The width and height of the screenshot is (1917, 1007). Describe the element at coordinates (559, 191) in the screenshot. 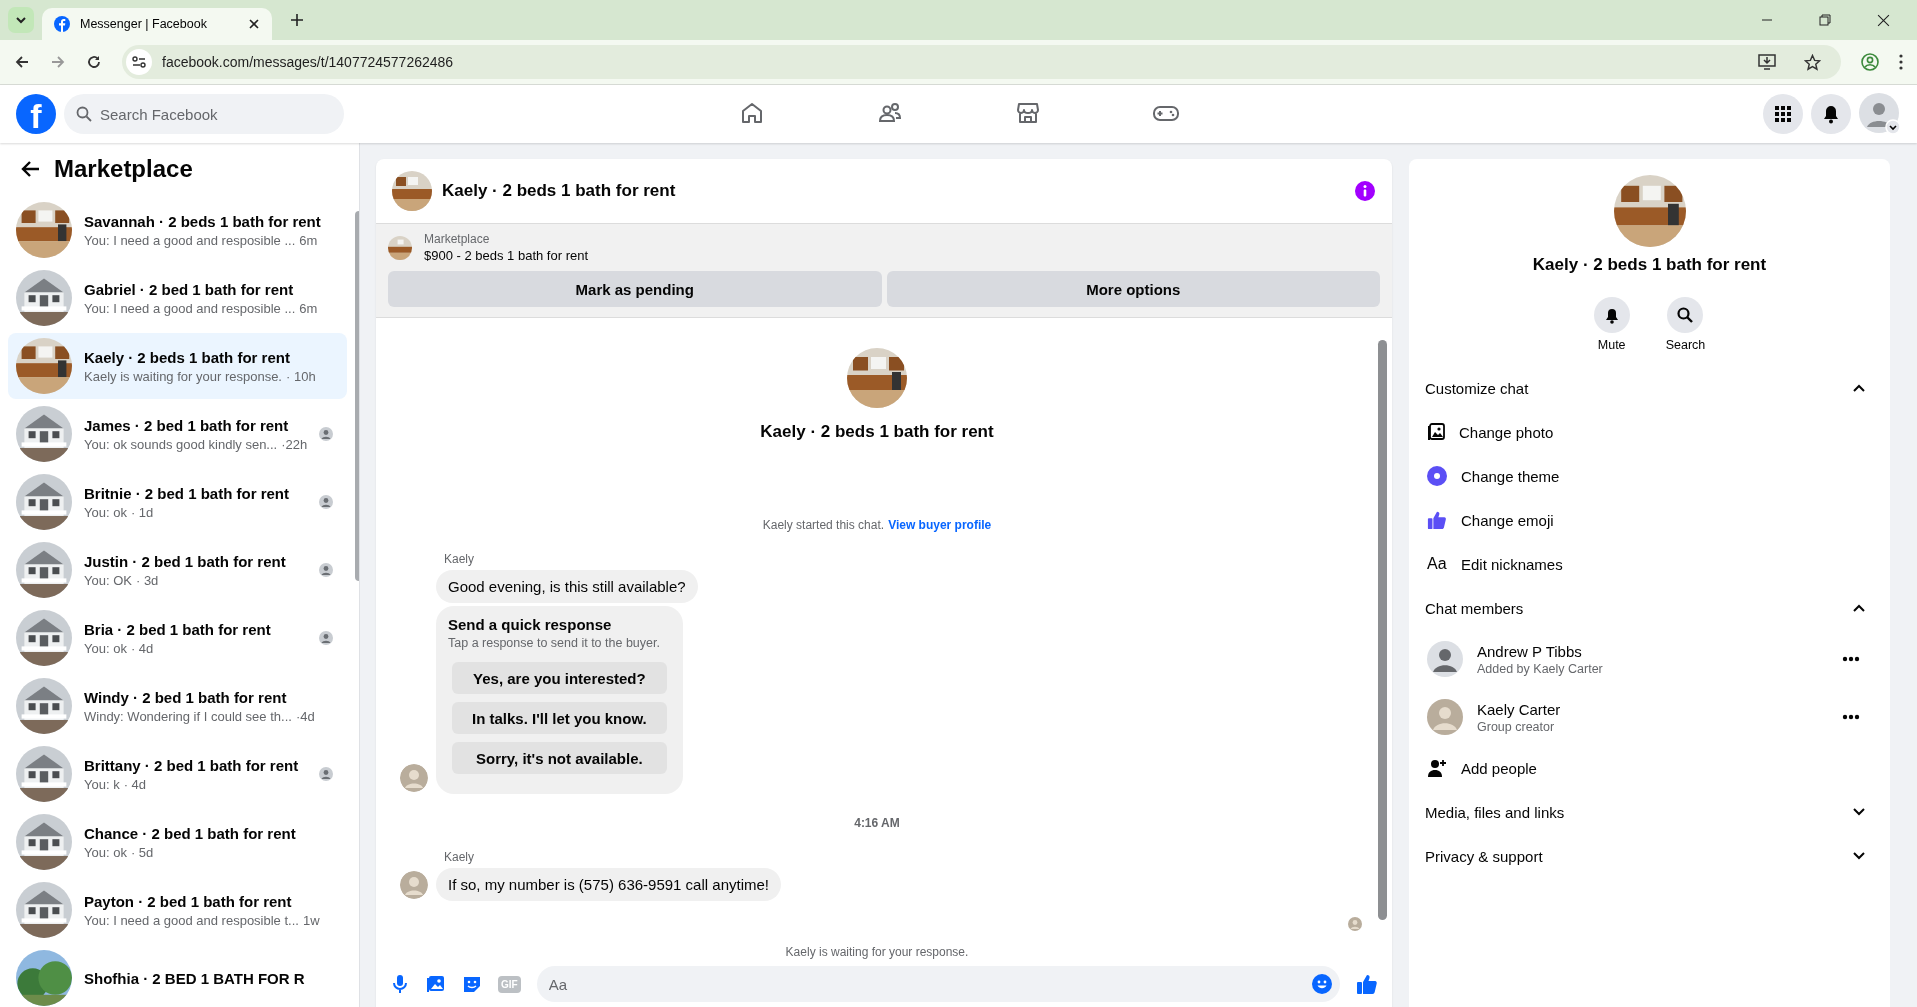

I see `chat-title: Kaely · 2 beds 1 bath for rent` at that location.